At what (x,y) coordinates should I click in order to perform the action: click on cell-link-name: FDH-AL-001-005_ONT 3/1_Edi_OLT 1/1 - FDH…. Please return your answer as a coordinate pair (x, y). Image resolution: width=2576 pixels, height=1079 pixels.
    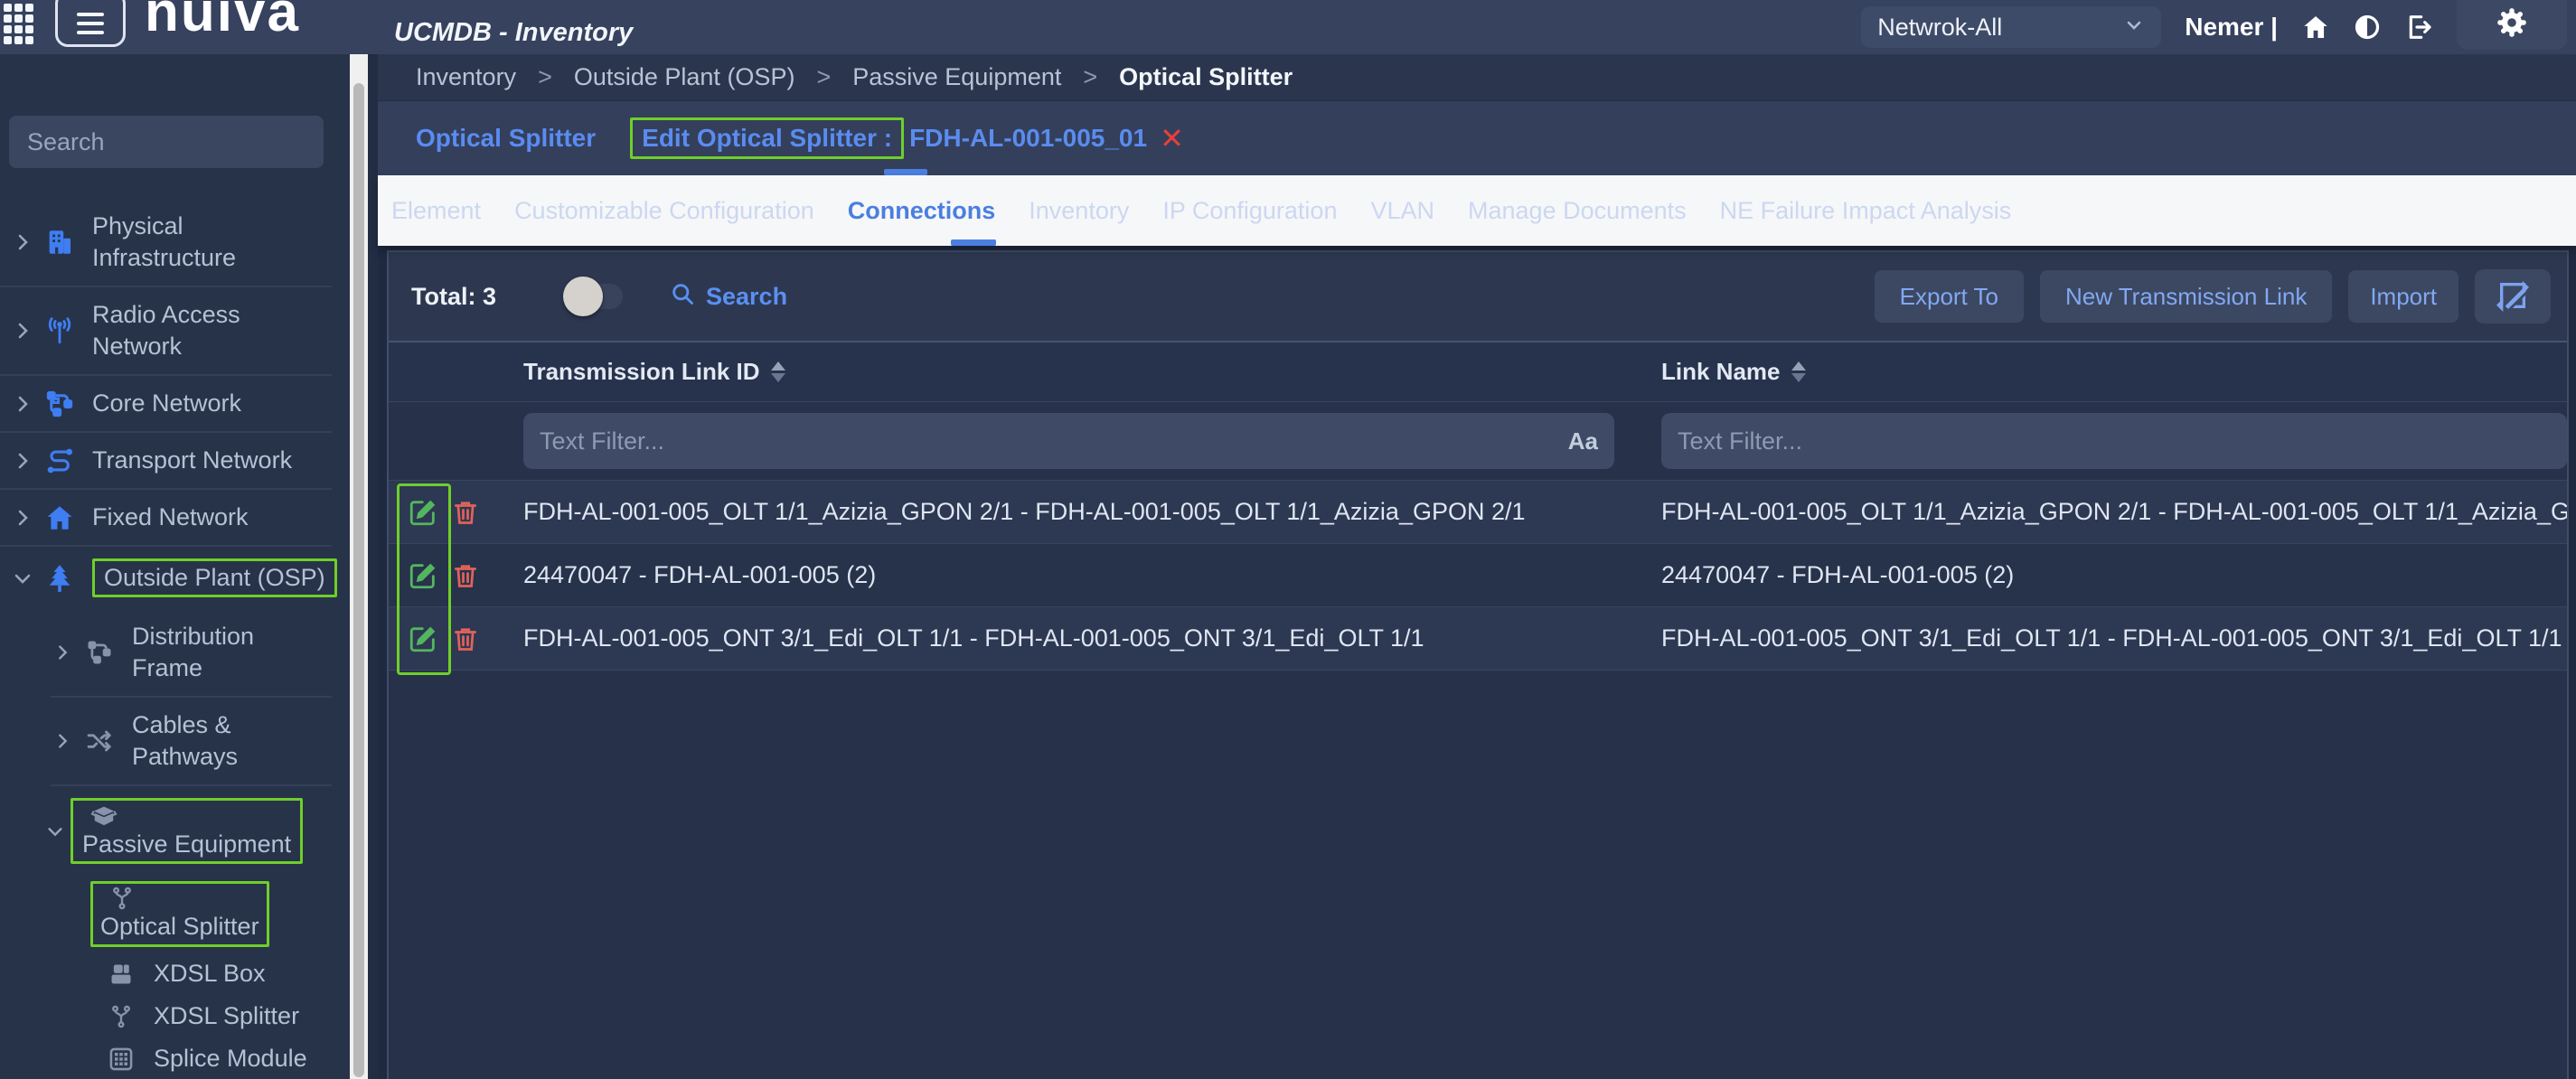
    Looking at the image, I should click on (2111, 638).